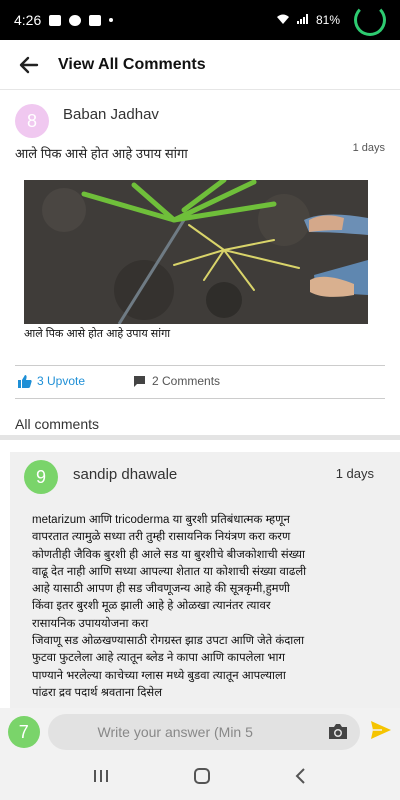 The image size is (400, 800). Describe the element at coordinates (327, 20) in the screenshot. I see `battery-percent: 81%` at that location.